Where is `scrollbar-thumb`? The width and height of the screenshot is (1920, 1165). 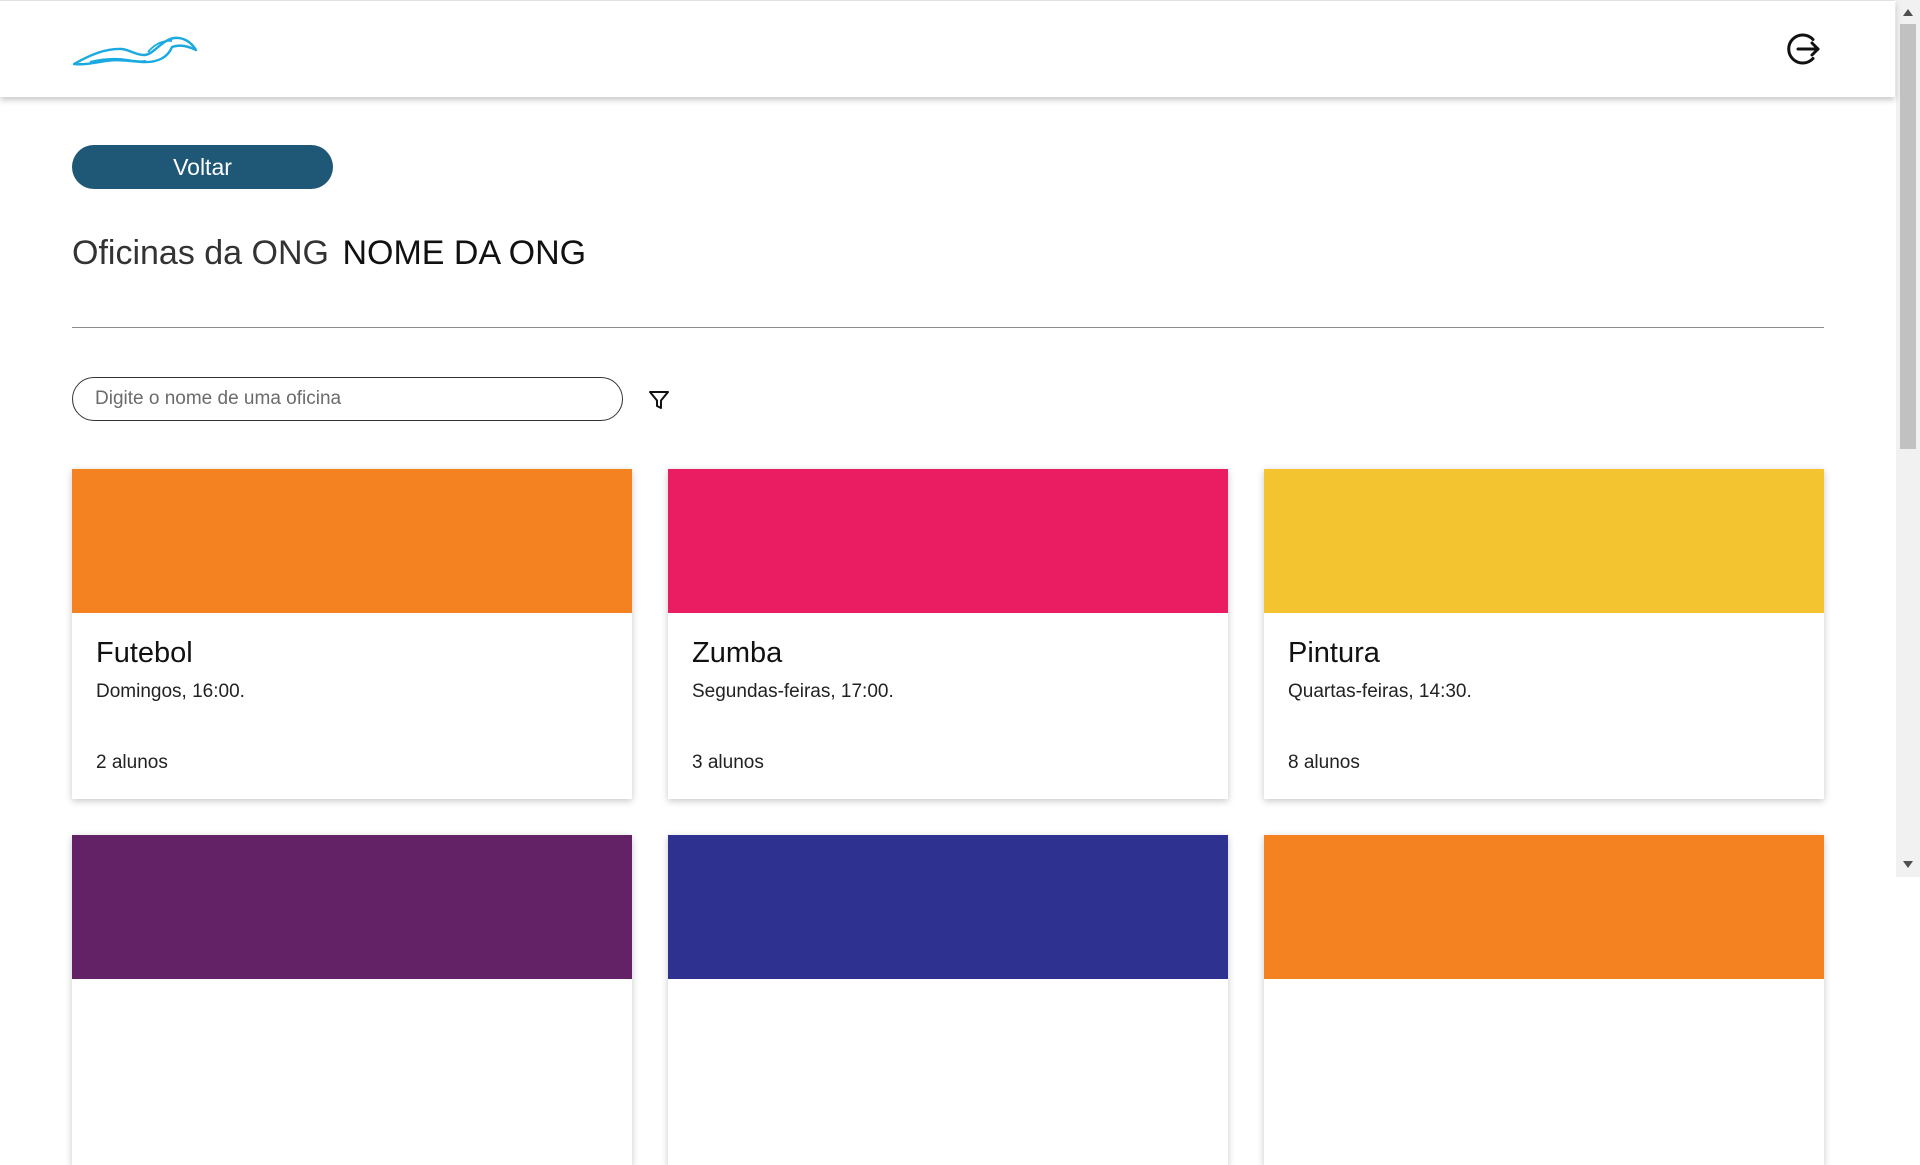
scrollbar-thumb is located at coordinates (1908, 236).